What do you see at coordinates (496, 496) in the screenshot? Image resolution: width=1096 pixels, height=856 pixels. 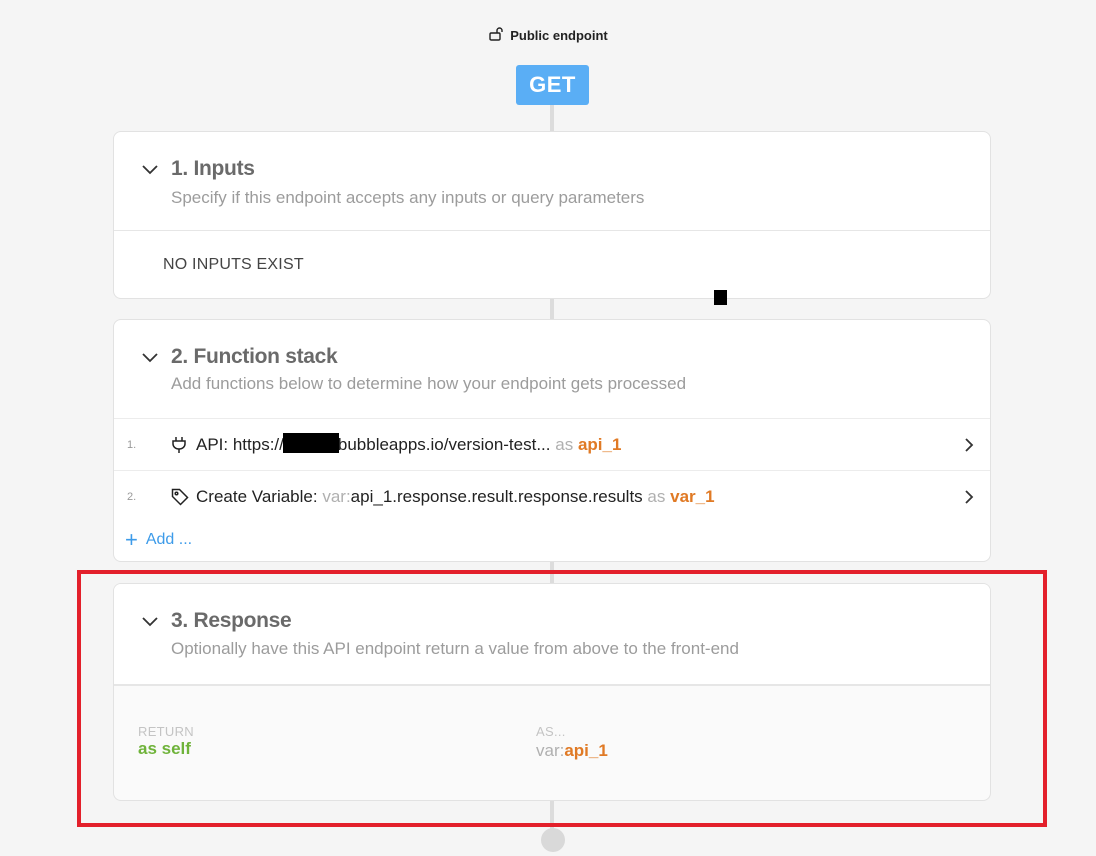 I see `variable-value: api_1.response.result.response.results` at bounding box center [496, 496].